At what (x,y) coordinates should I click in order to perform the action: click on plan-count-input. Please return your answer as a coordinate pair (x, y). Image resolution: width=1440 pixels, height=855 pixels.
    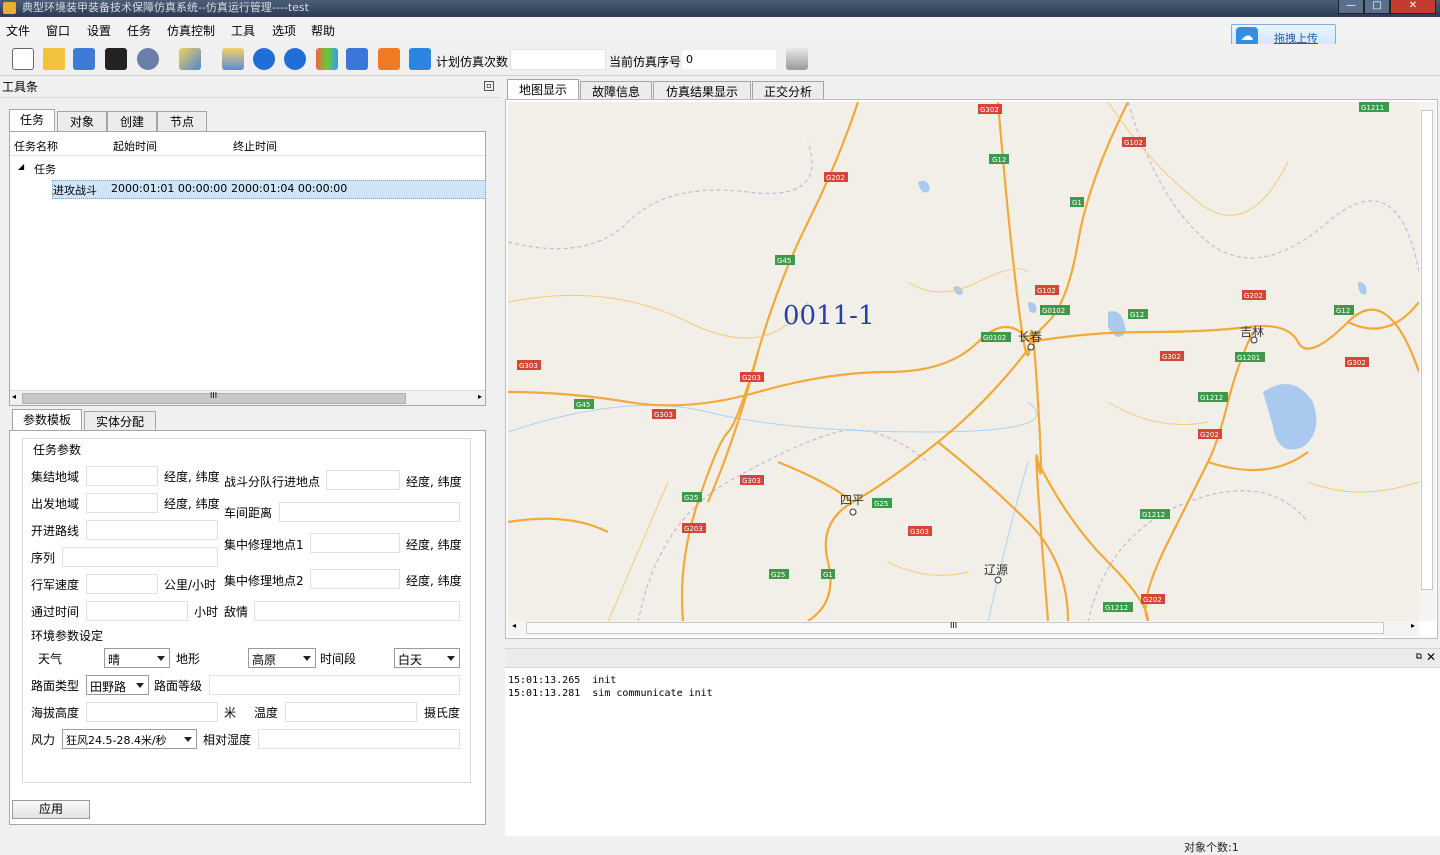
    Looking at the image, I should click on (558, 59).